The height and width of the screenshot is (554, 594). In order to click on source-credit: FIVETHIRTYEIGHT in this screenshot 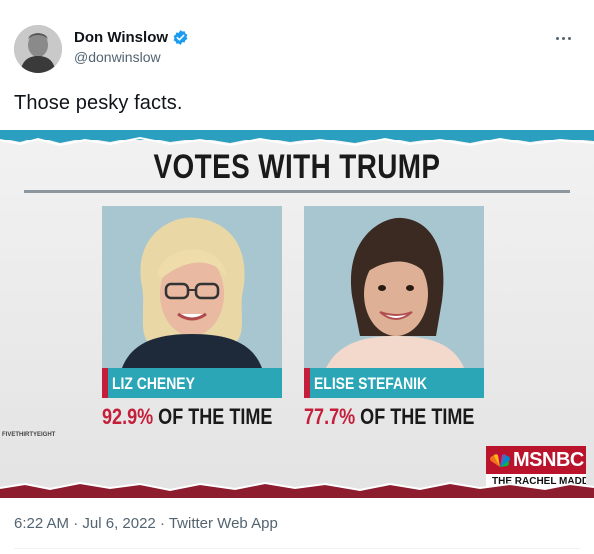, I will do `click(29, 435)`.